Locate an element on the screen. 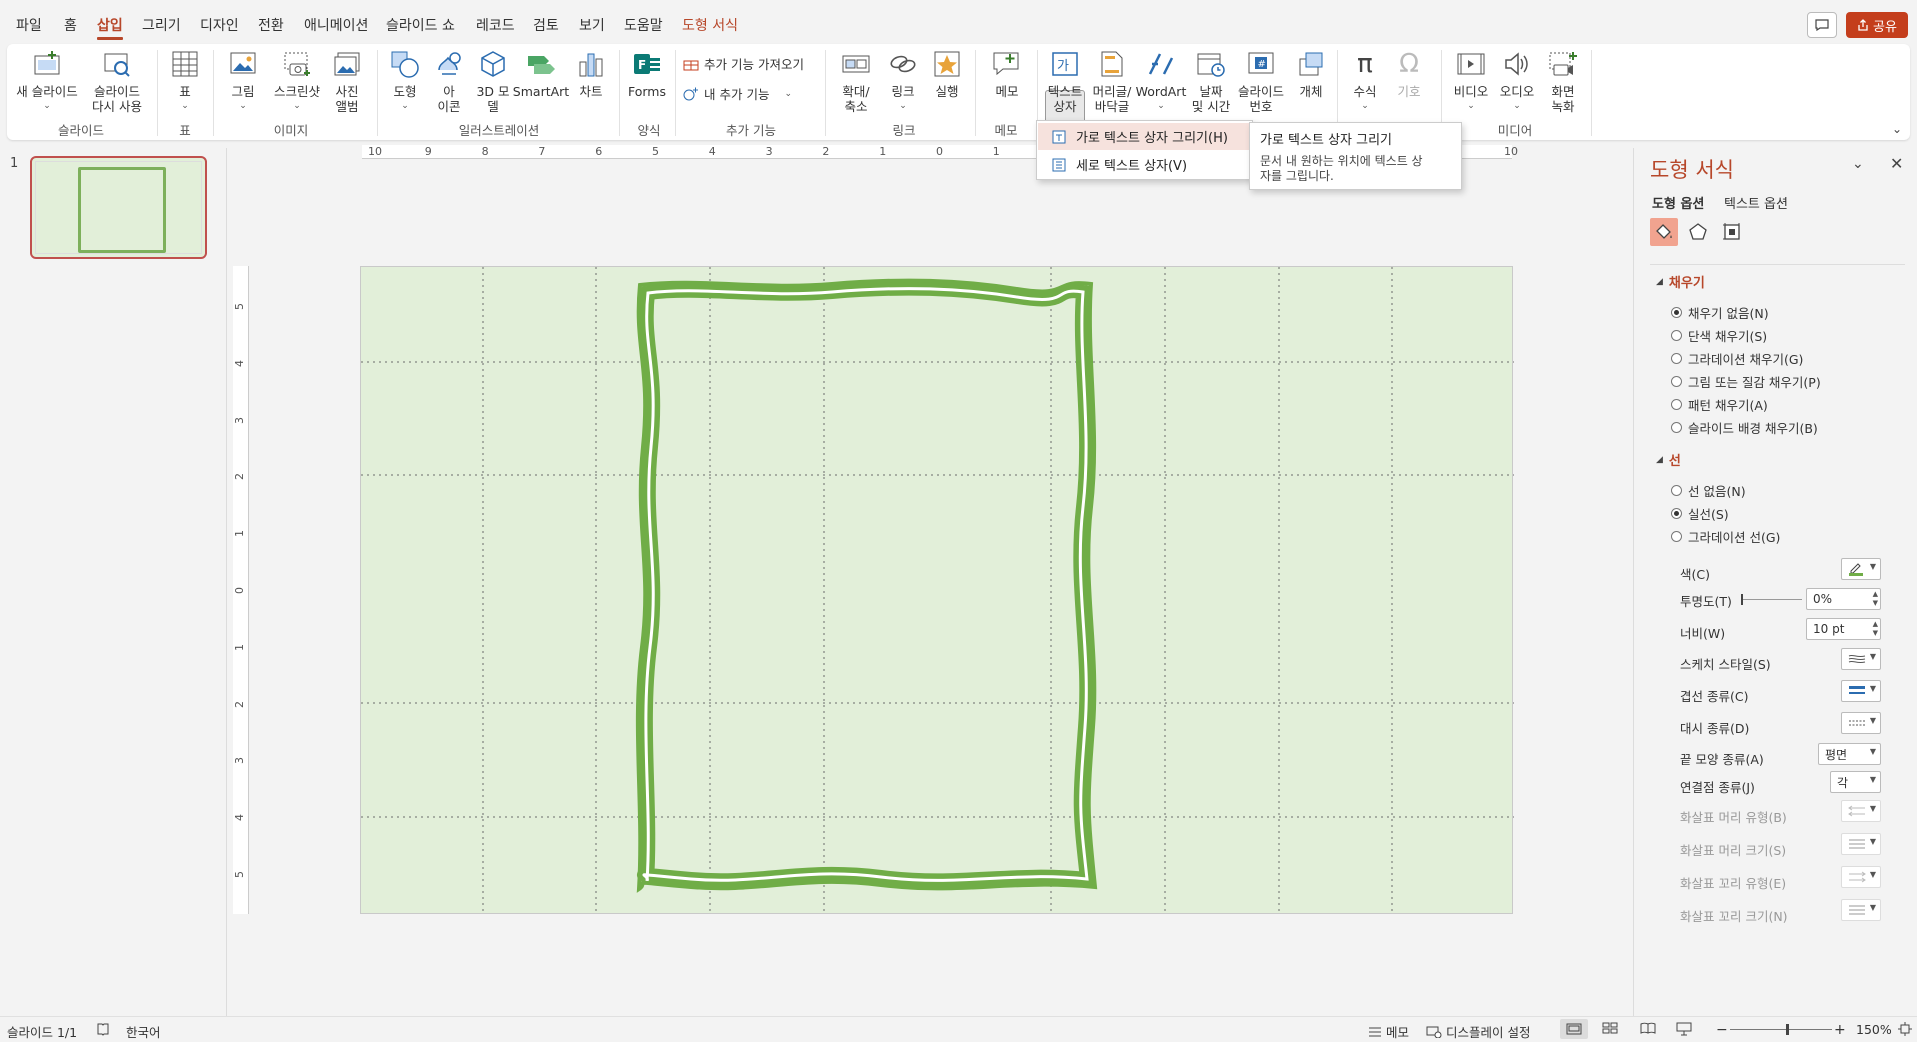 This screenshot has width=1917, height=1042. action-button: 실행 is located at coordinates (947, 73).